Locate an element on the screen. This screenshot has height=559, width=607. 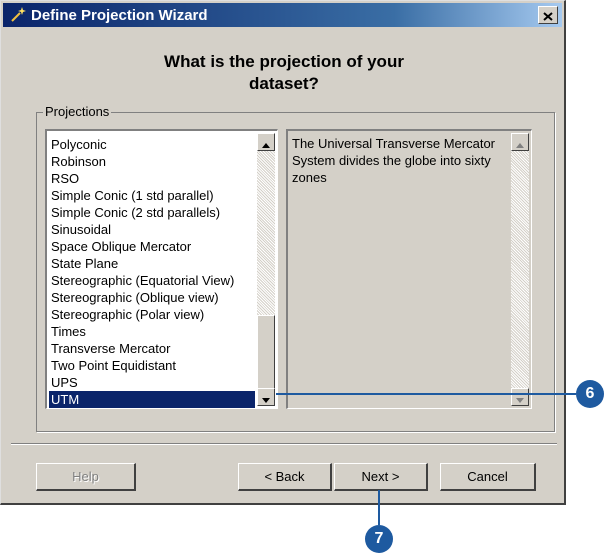
help-button: Help is located at coordinates (86, 477).